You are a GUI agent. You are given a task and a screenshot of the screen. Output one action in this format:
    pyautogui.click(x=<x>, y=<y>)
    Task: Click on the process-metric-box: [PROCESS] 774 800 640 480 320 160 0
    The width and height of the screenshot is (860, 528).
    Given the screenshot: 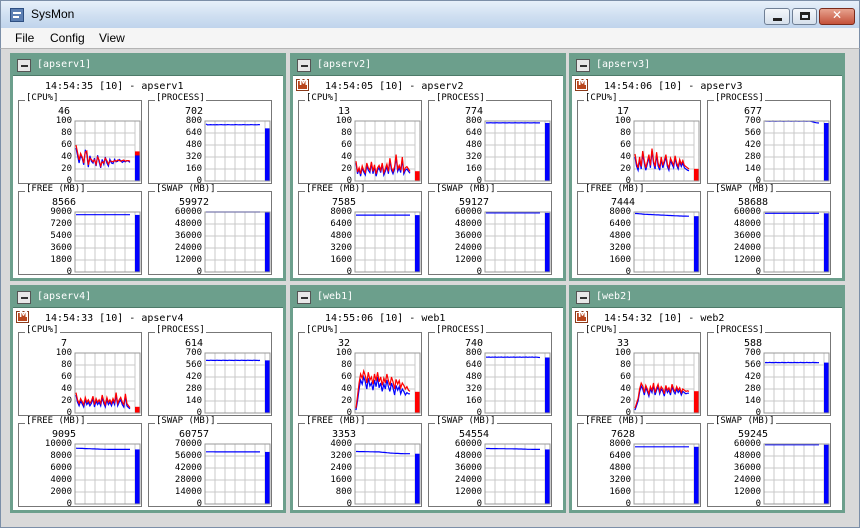 What is the action you would take?
    pyautogui.click(x=490, y=139)
    